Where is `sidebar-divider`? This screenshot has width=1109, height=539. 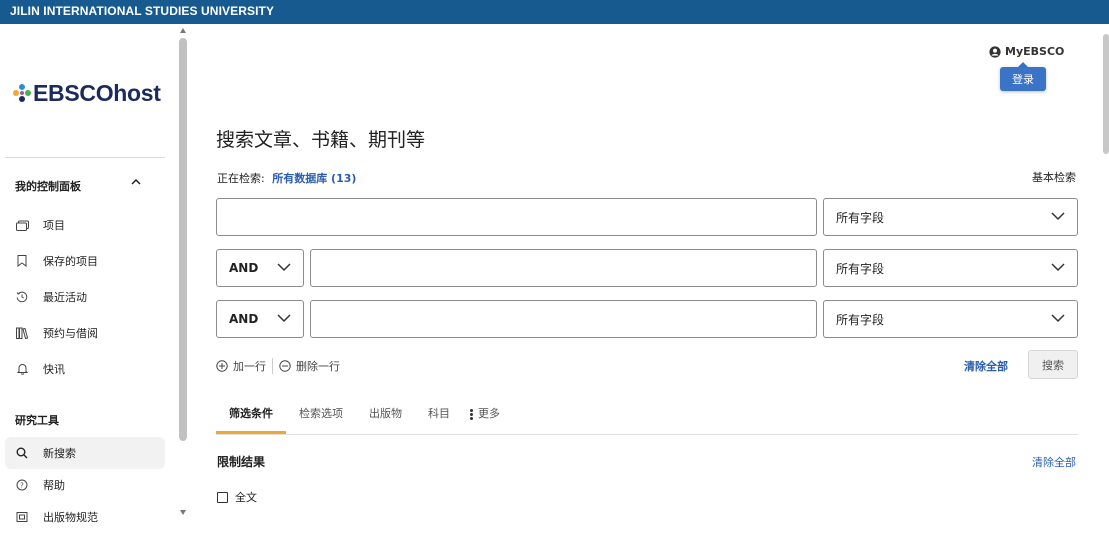
sidebar-divider is located at coordinates (85, 157).